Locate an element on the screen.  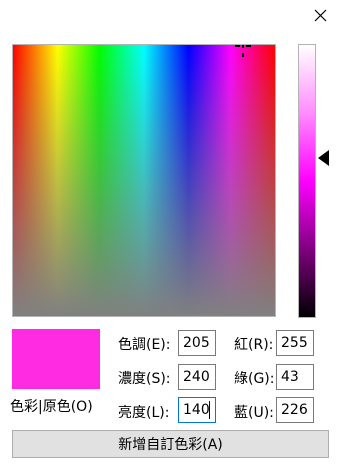
blue-input is located at coordinates (295, 410).